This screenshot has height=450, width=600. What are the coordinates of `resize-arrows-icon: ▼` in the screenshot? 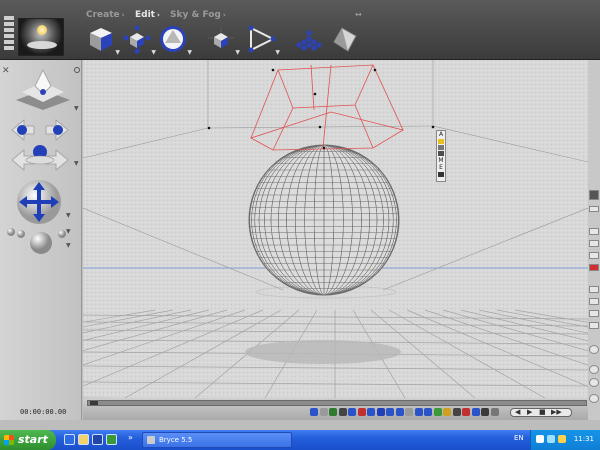 It's located at (139, 40).